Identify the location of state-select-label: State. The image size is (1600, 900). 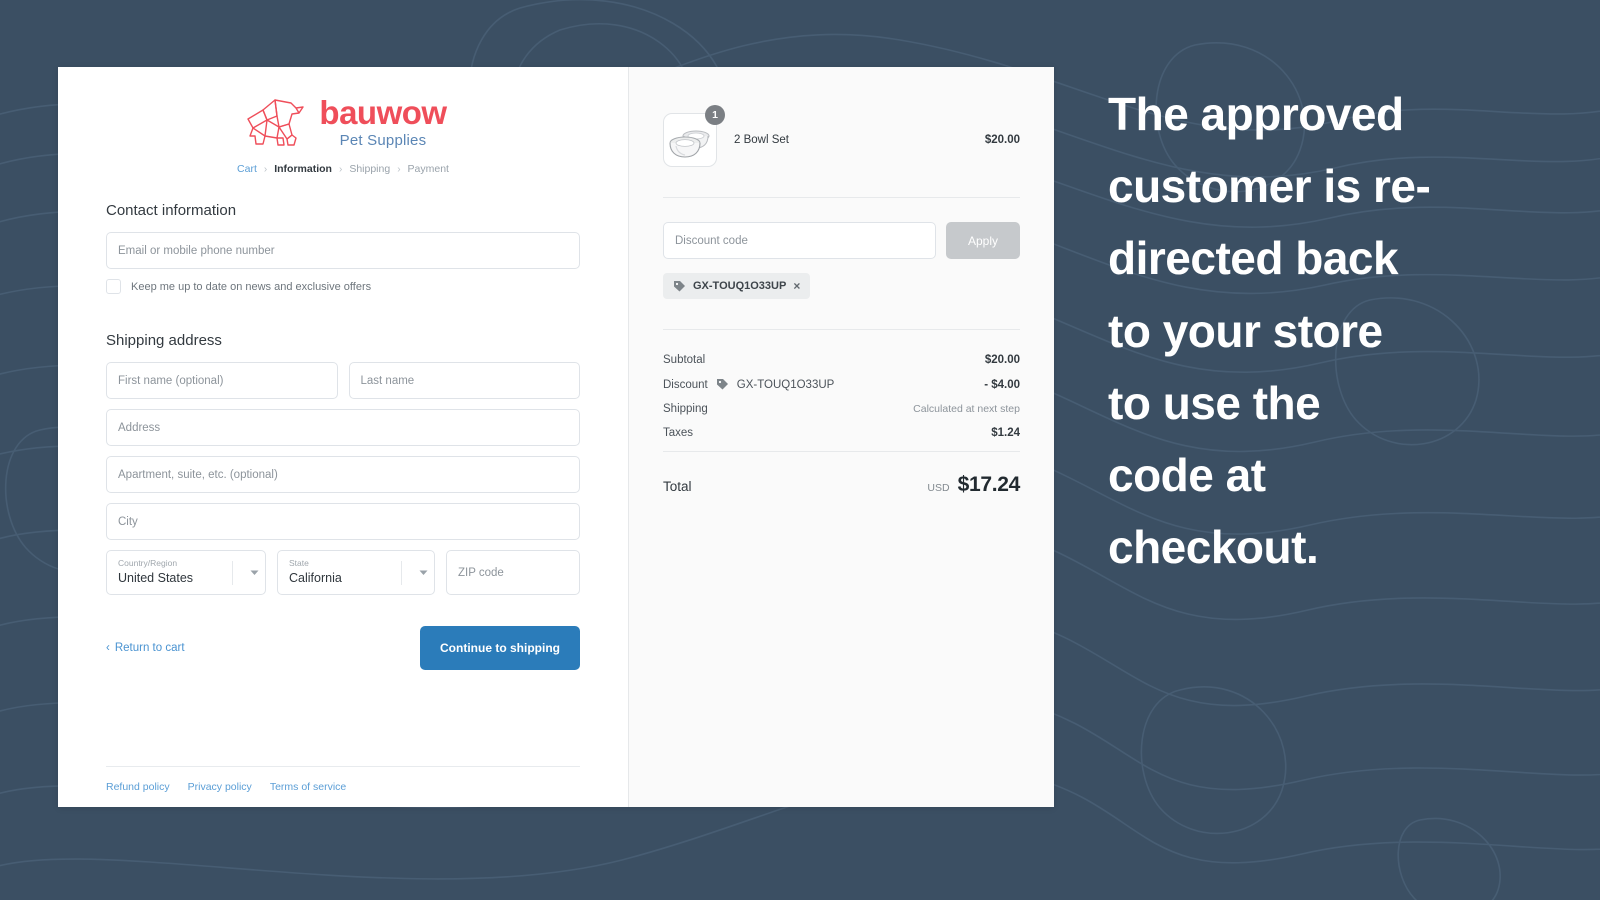
(299, 563).